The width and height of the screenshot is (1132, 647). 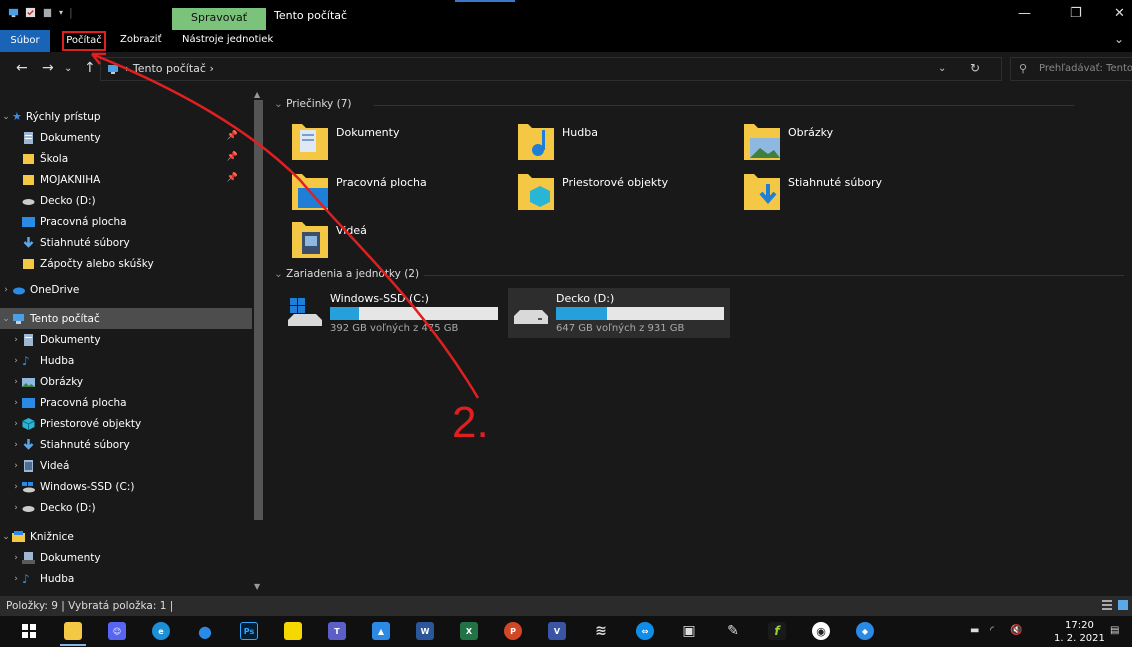 What do you see at coordinates (674, 104) in the screenshot?
I see `folders-group-header: ⌄ Priečinky (7)` at bounding box center [674, 104].